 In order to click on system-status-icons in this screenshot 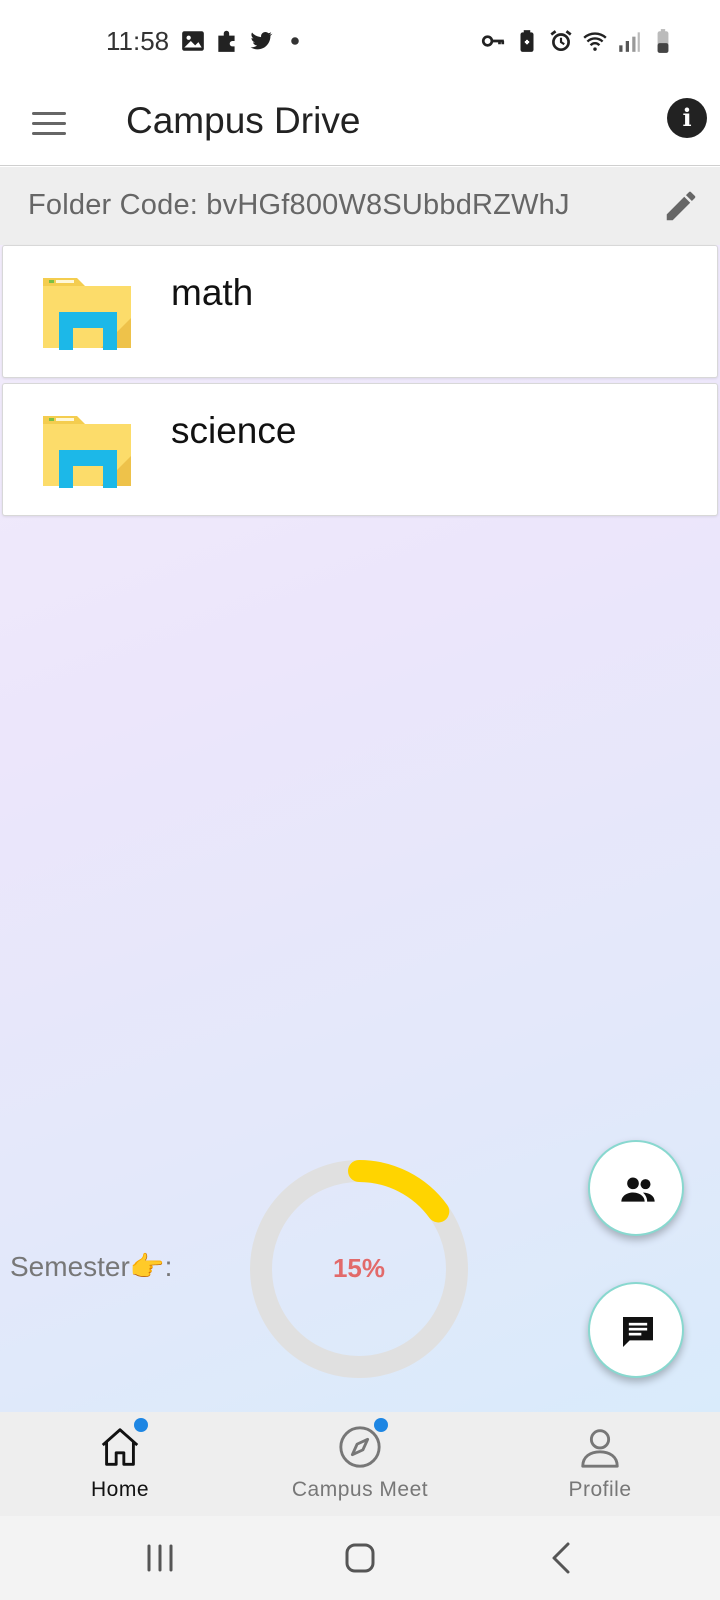, I will do `click(578, 41)`.